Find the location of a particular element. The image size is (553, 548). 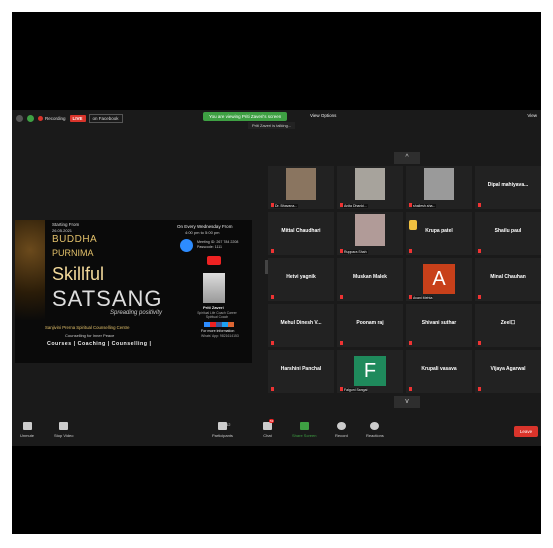

participant-tile: Minal Chauhan is located at coordinates (508, 279).